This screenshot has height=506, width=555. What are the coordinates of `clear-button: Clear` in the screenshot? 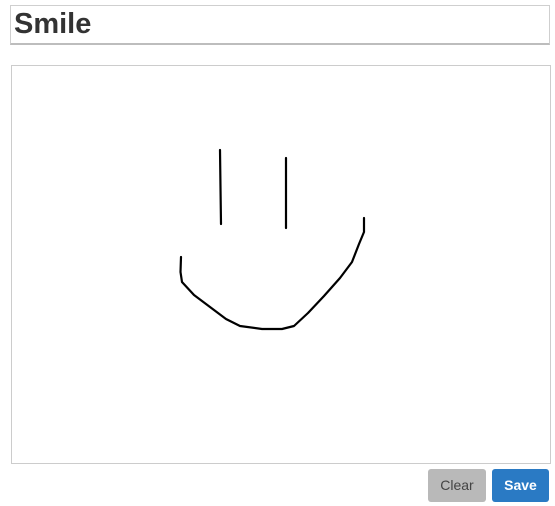 It's located at (457, 485).